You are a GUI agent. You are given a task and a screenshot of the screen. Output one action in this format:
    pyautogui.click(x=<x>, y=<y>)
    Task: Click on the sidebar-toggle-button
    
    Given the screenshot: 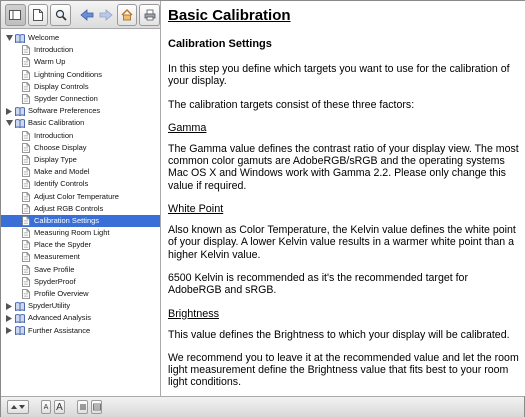 What is the action you would take?
    pyautogui.click(x=15, y=14)
    